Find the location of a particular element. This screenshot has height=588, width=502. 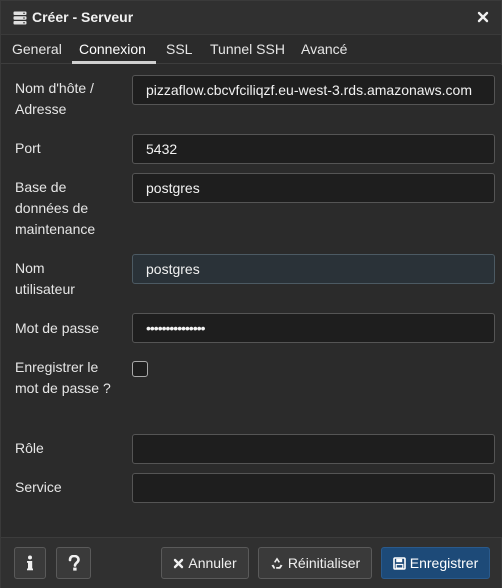

port-label: Port is located at coordinates (28, 148).